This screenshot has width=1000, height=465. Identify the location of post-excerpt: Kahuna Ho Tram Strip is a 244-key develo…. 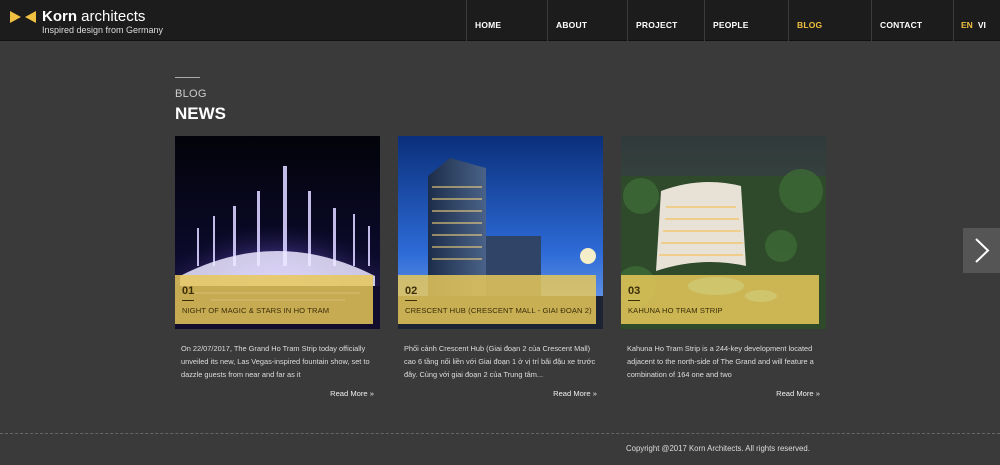
(720, 362).